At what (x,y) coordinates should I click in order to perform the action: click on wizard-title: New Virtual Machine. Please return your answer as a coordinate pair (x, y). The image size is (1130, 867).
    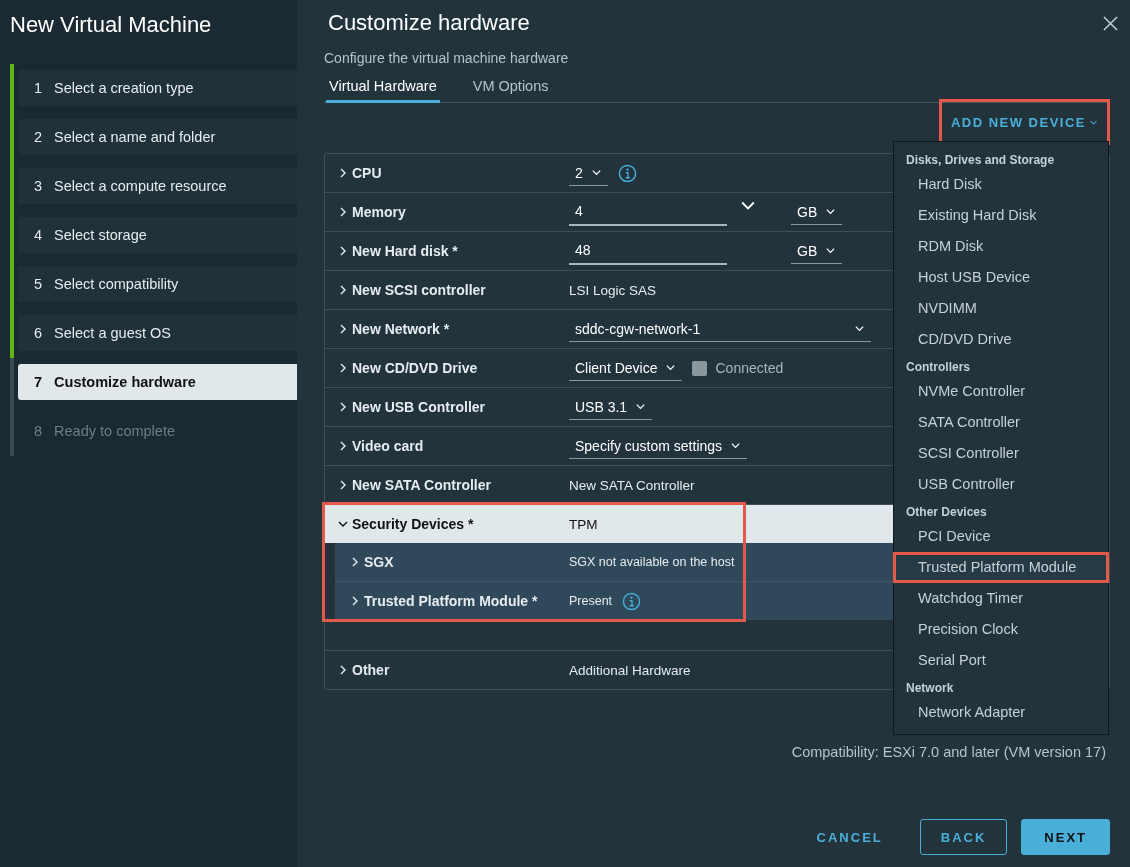
    Looking at the image, I should click on (111, 25).